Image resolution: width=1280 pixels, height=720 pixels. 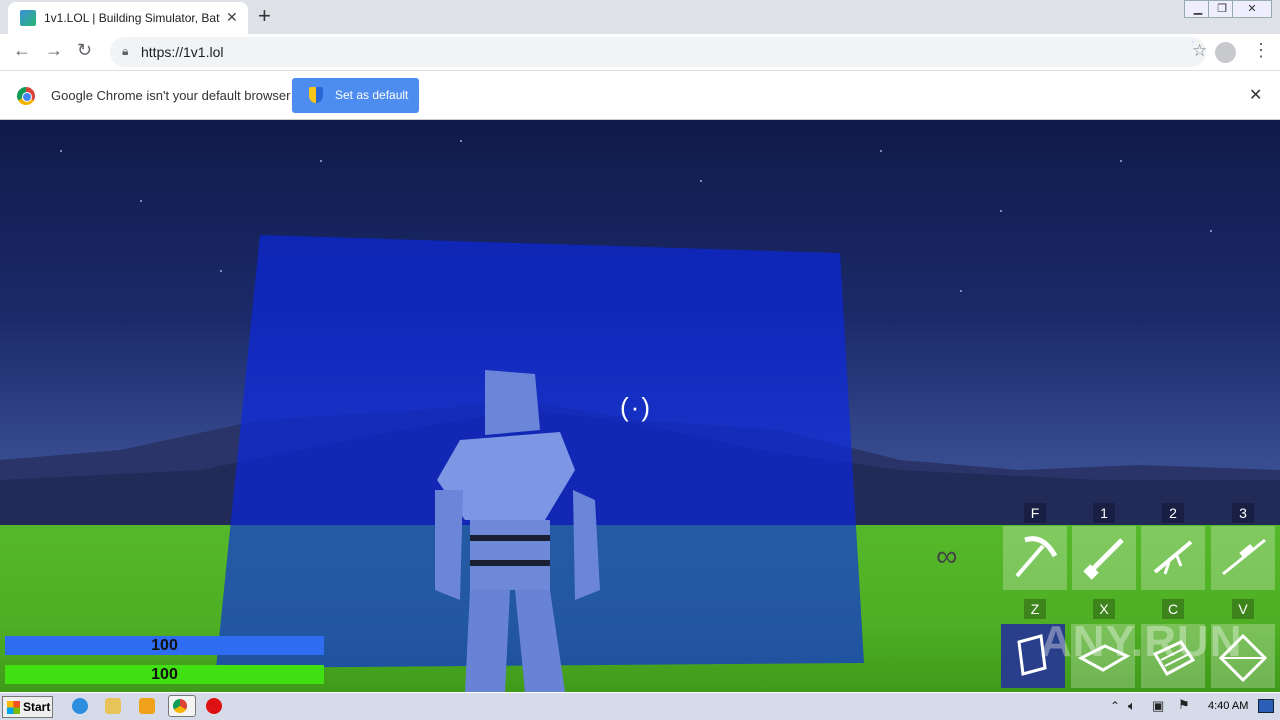 I want to click on action-center-flag-icon: ⚑, so click(x=1184, y=705).